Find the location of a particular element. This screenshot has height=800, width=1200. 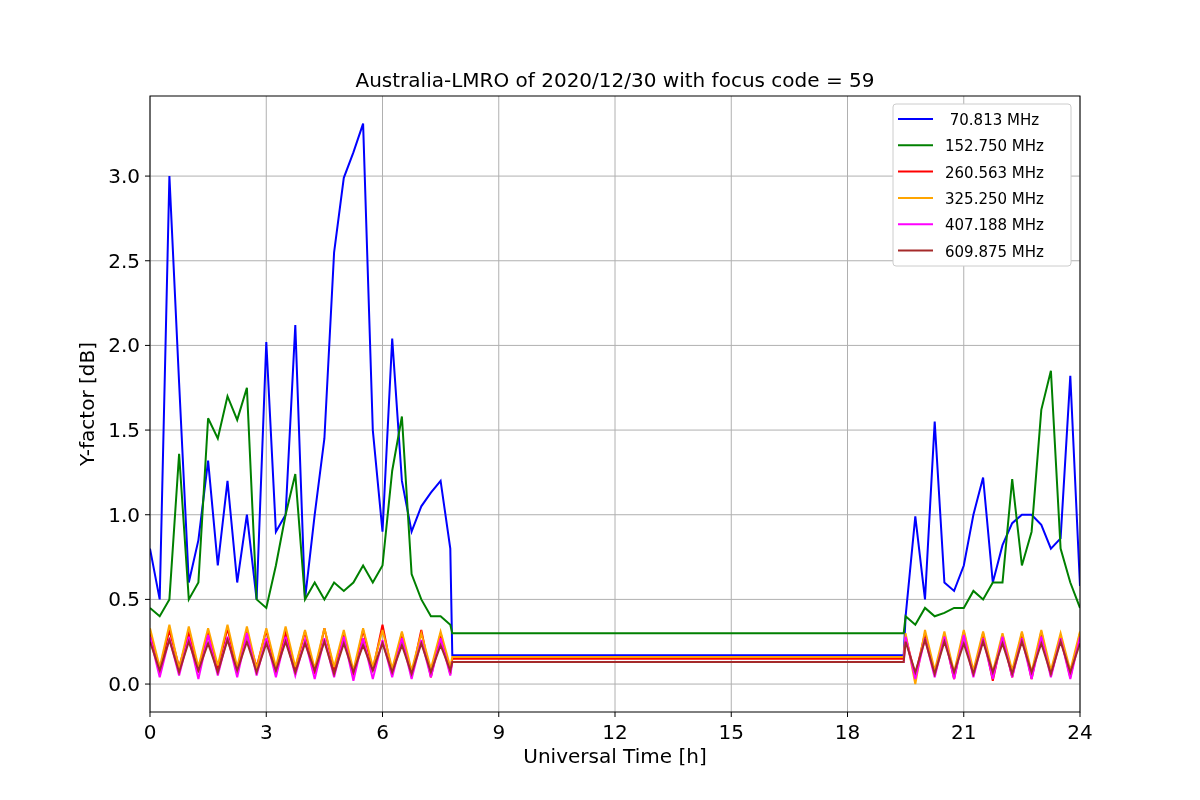

tick-label: 3 is located at coordinates (266, 732).